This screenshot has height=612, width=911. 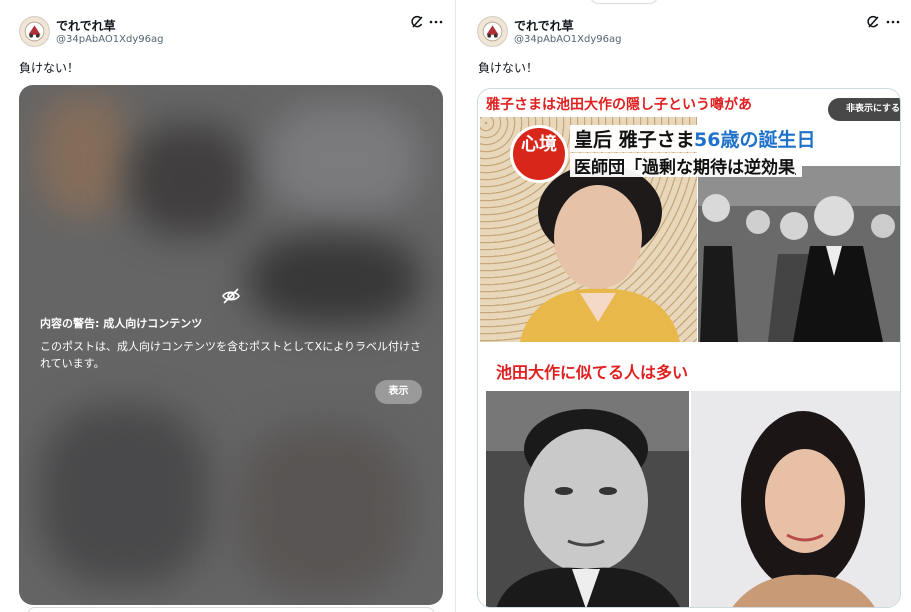 I want to click on badge: 心境, so click(x=539, y=154).